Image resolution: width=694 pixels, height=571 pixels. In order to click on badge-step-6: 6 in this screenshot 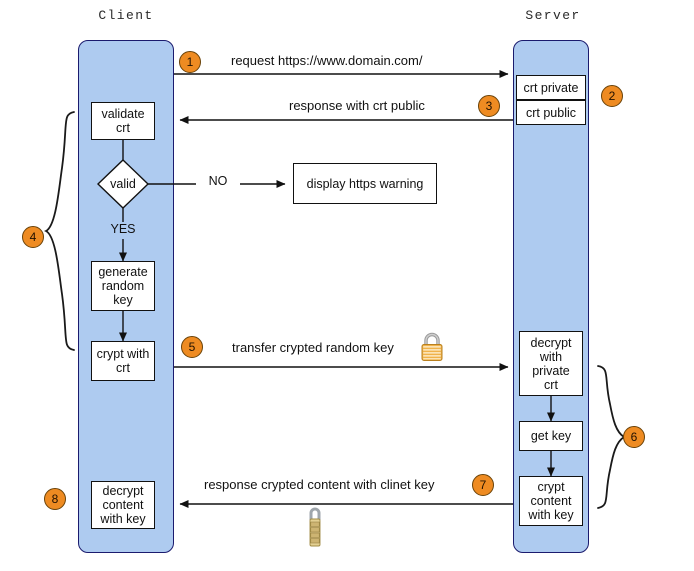, I will do `click(634, 437)`.